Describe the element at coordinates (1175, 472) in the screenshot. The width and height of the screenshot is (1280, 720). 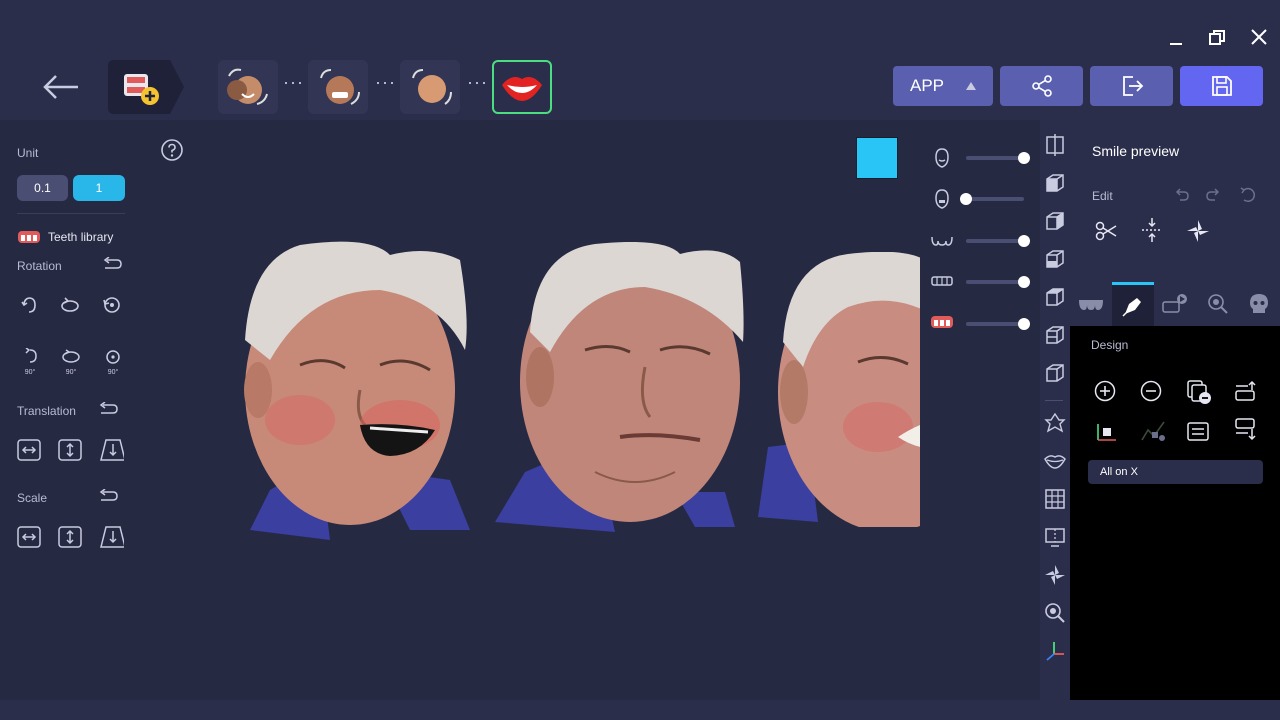
I see `library-dropdown: All on X` at that location.